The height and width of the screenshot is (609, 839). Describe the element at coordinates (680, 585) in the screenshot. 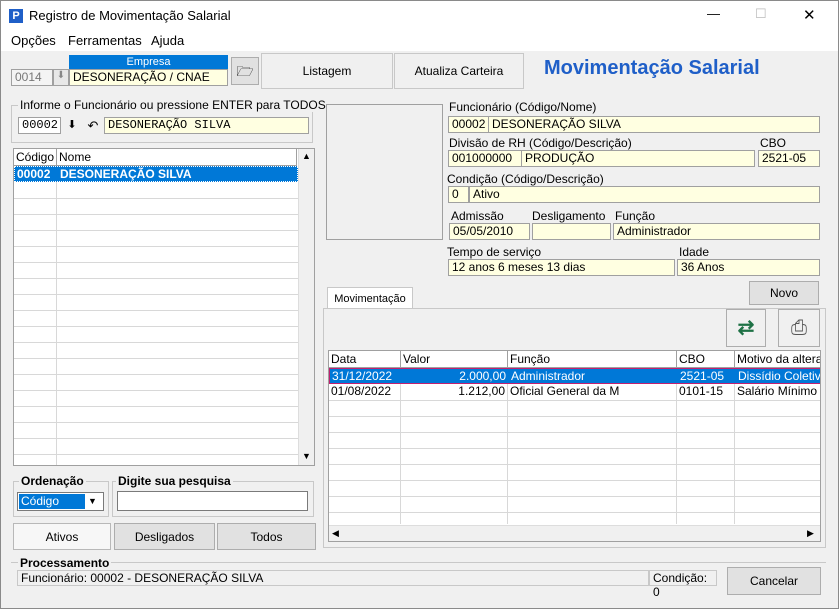

I see `condicao-status-text: Condição: 0` at that location.